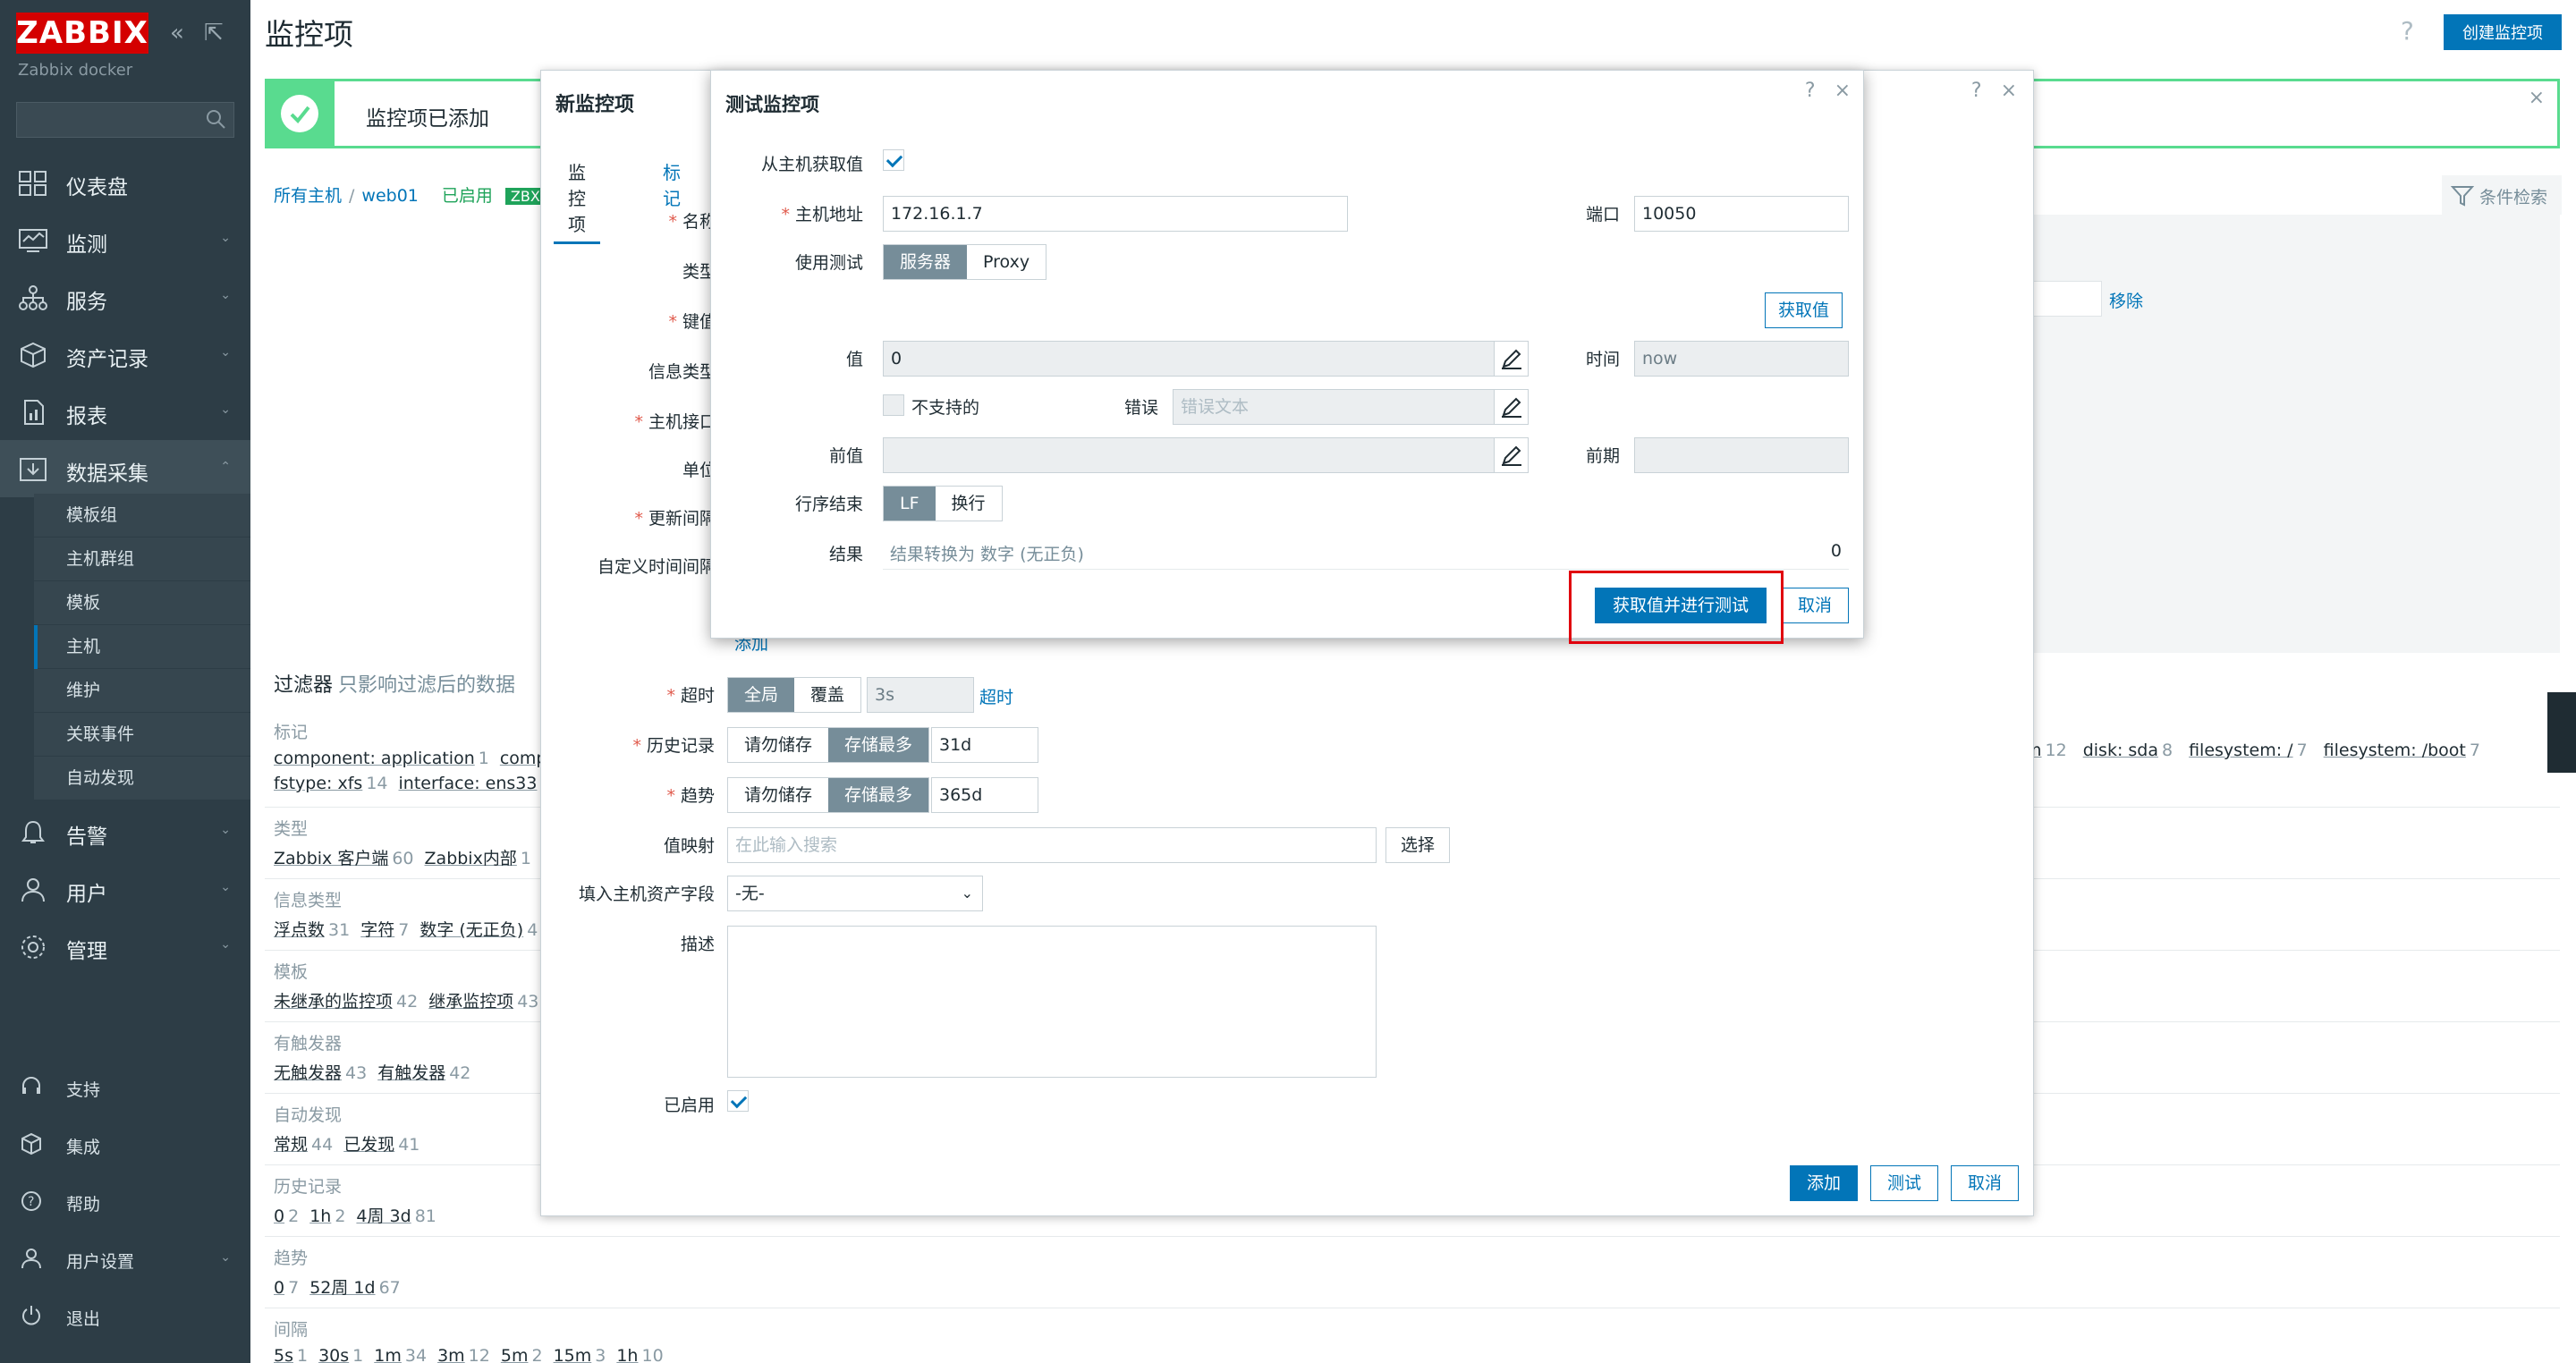 Image resolution: width=2576 pixels, height=1363 pixels. I want to click on history-toggle: 请勿储存 存储最多, so click(828, 745).